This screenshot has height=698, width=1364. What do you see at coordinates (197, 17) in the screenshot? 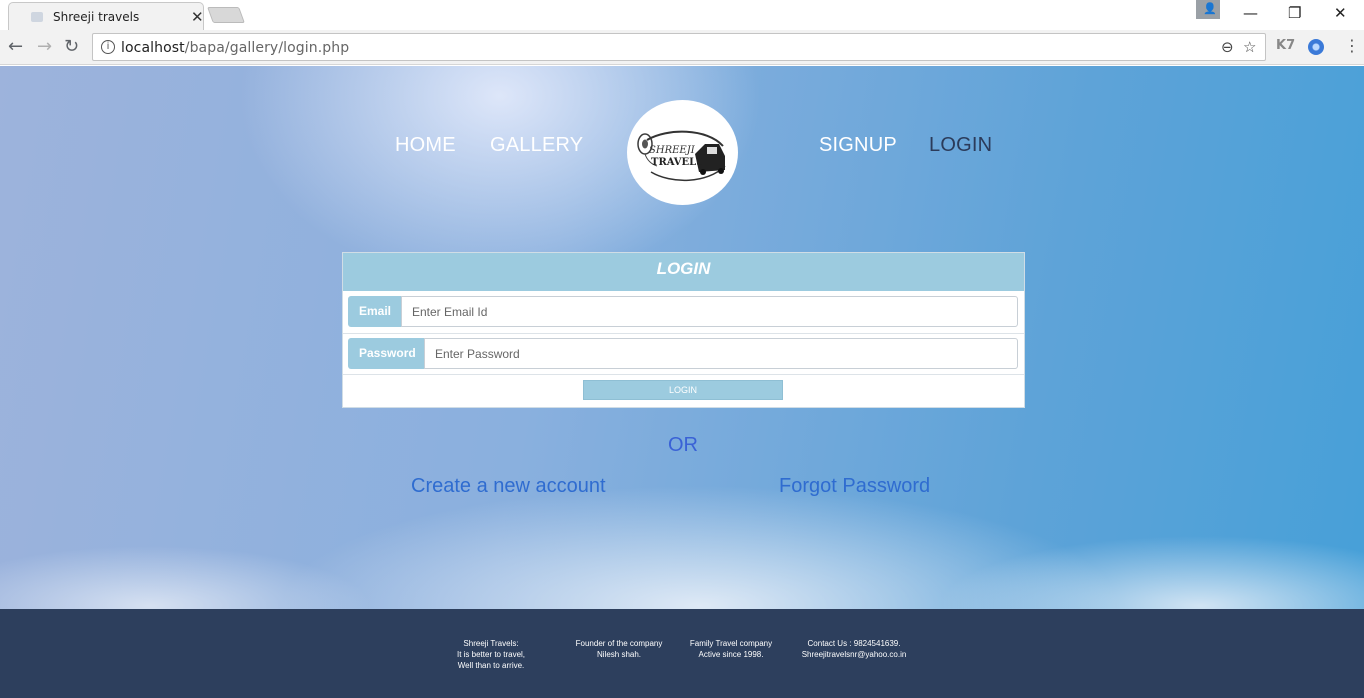
I see `tab-close-icon: ✕` at bounding box center [197, 17].